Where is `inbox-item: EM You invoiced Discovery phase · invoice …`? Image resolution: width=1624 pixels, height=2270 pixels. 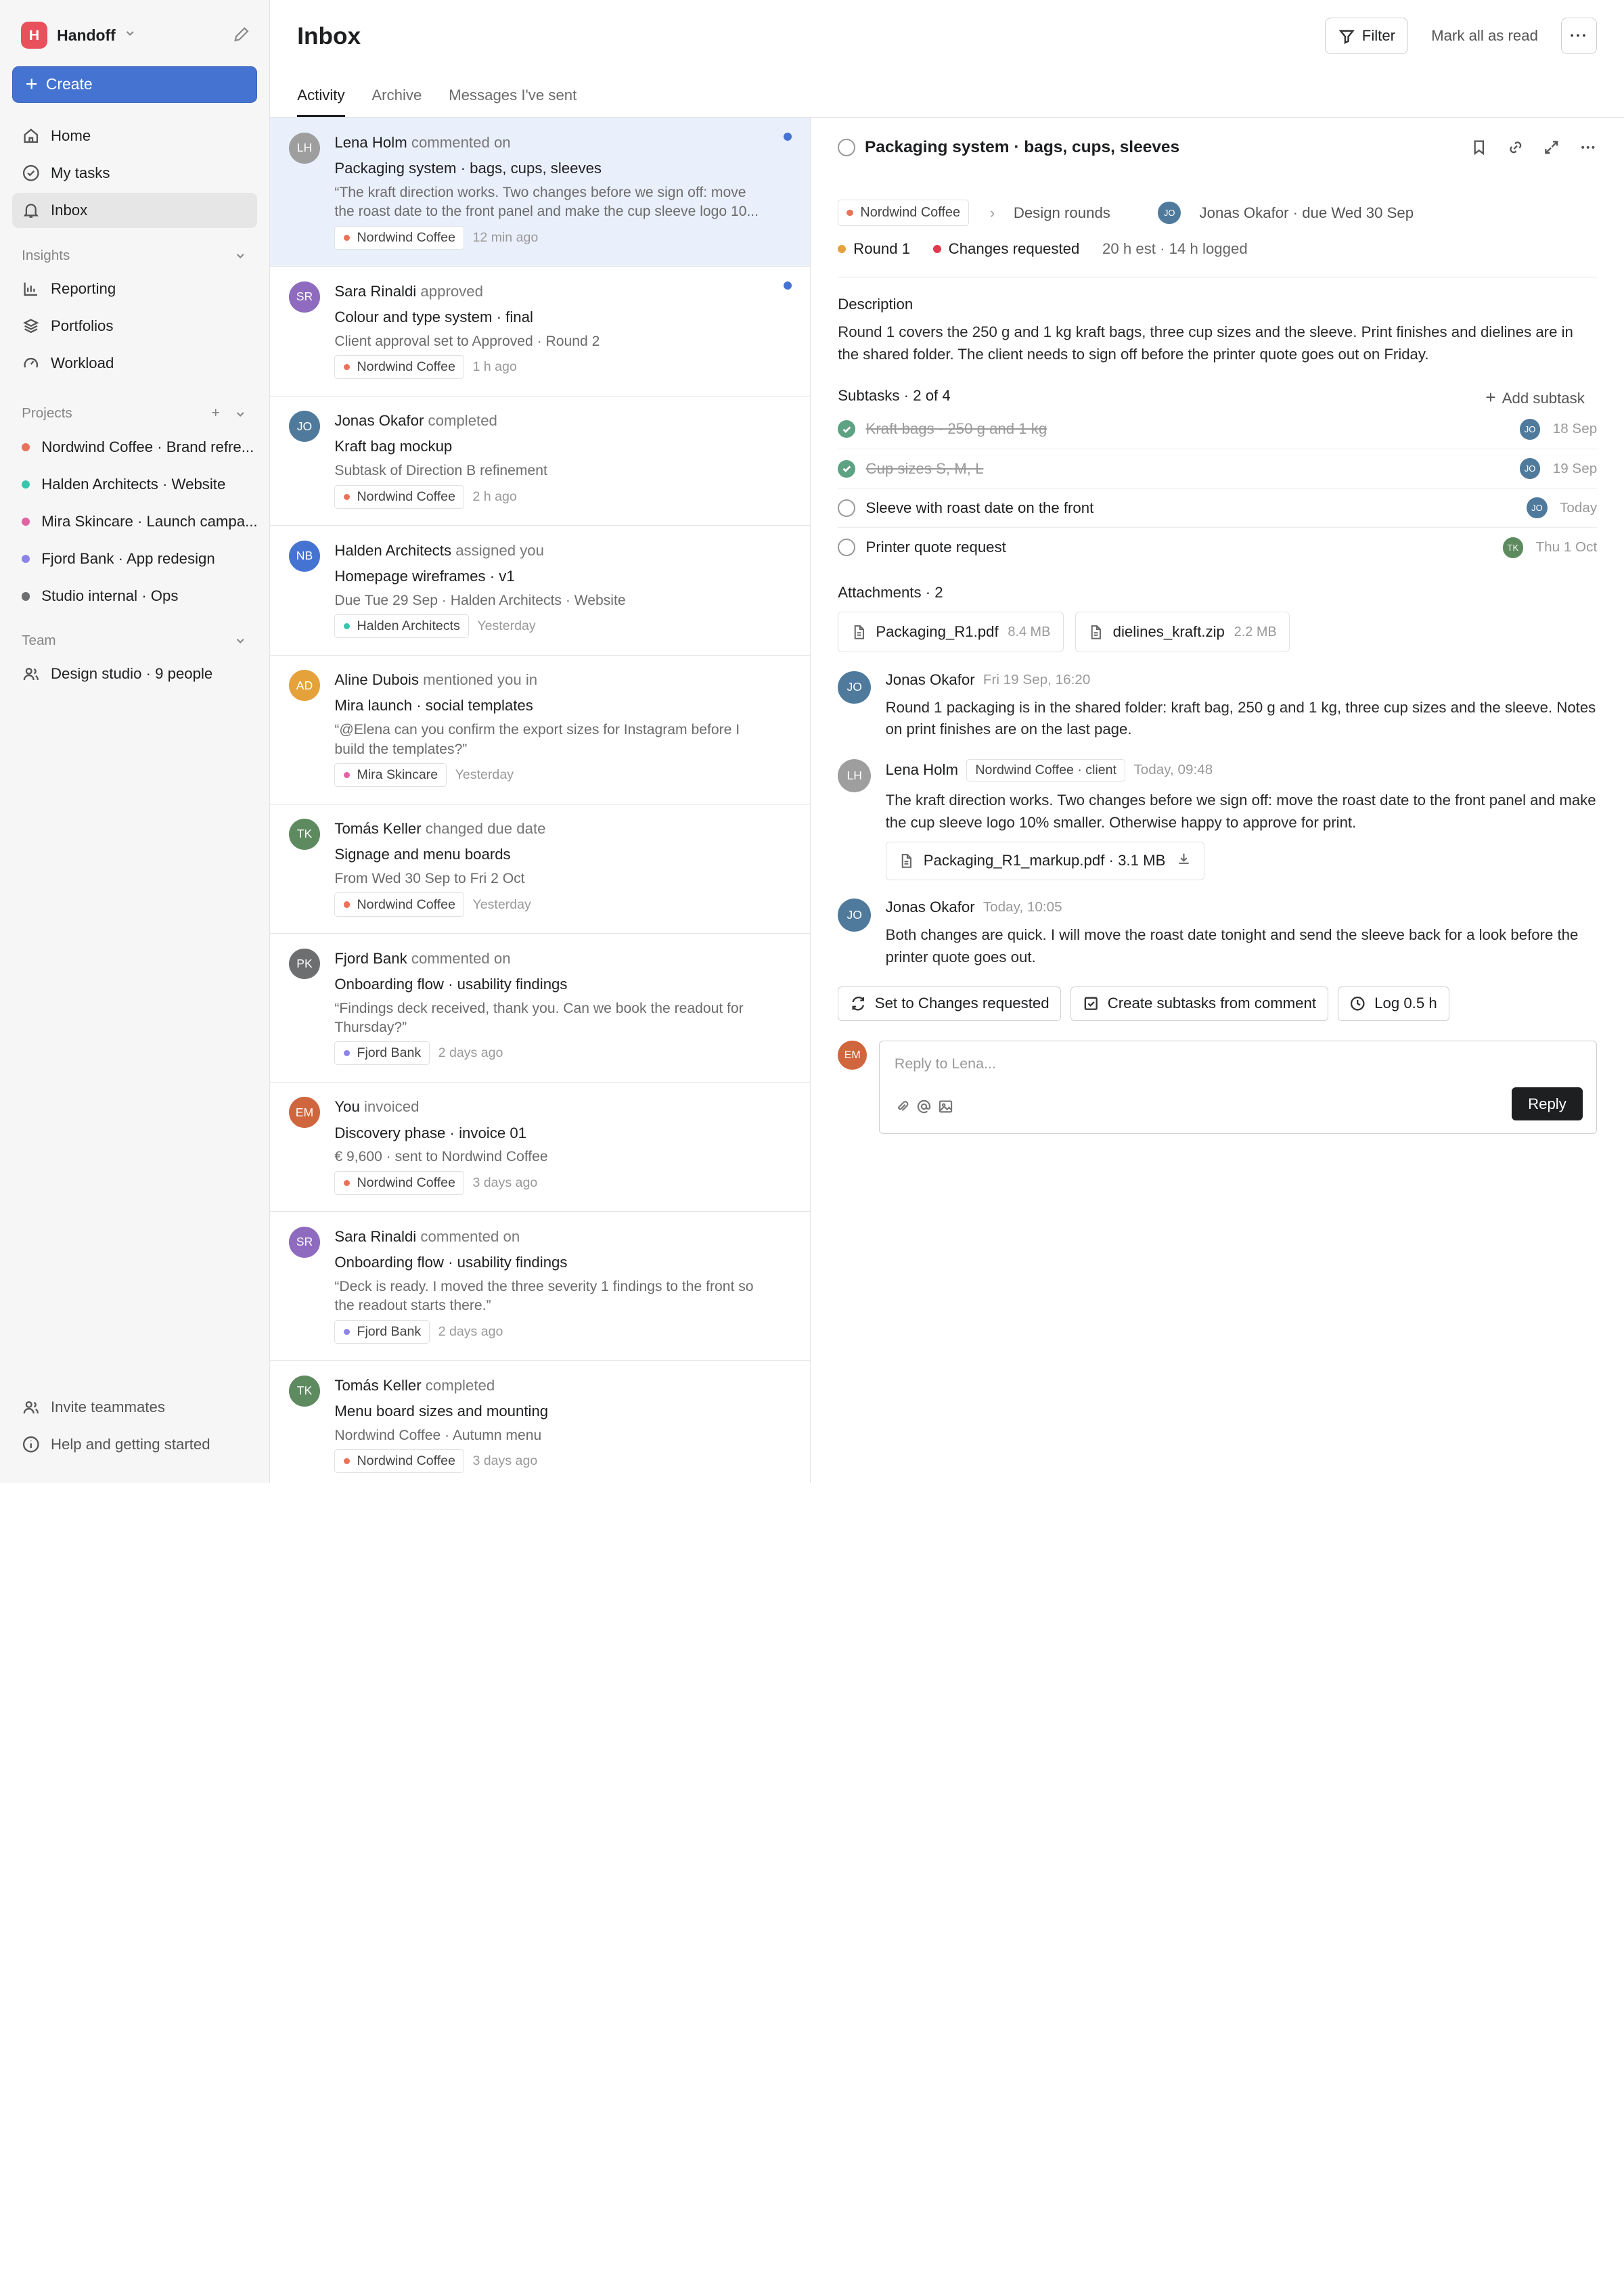 inbox-item: EM You invoiced Discovery phase · invoice … is located at coordinates (540, 1147).